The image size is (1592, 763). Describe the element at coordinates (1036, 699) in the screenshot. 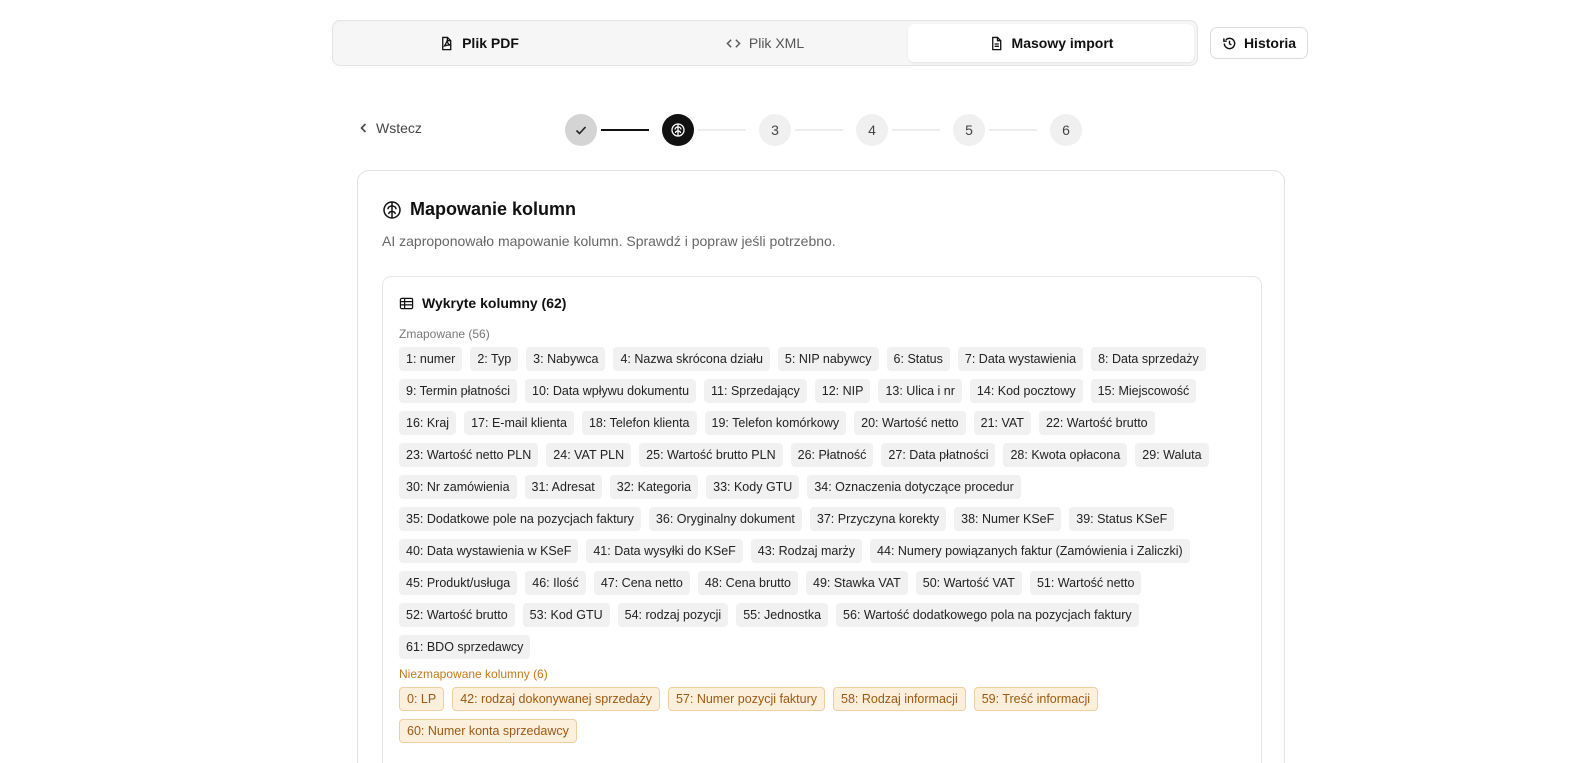

I see `unmapped-column-chip: 59: Treść informacji` at that location.